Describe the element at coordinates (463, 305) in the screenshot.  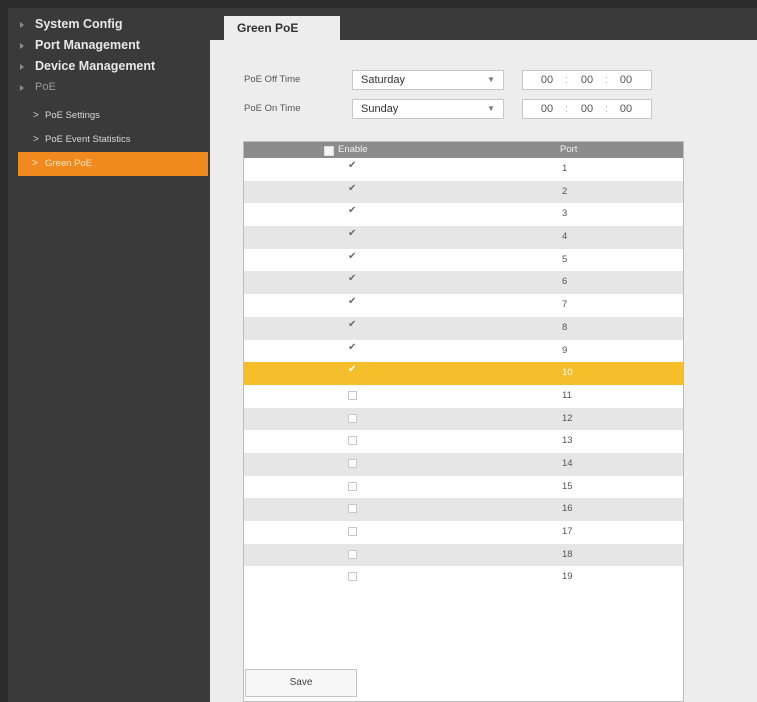
I see `table-row: 7` at that location.